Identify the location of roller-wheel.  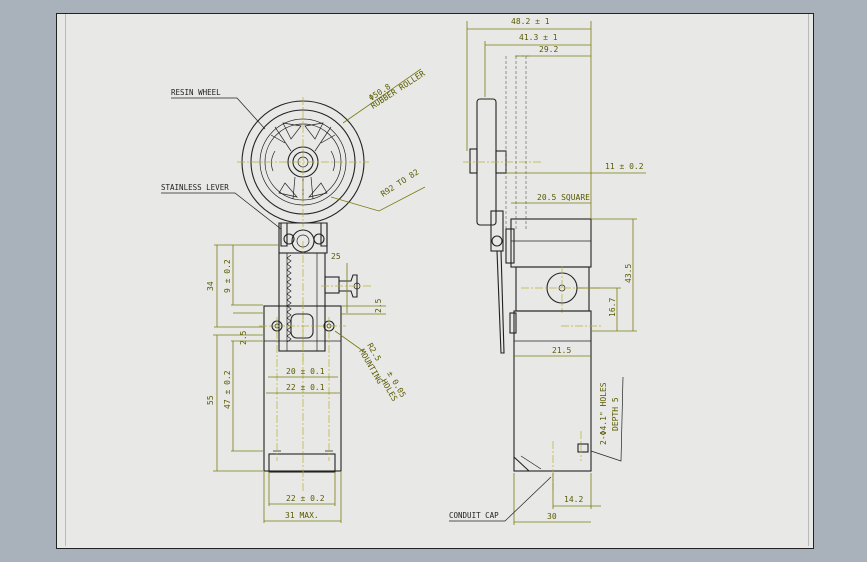
(303, 162).